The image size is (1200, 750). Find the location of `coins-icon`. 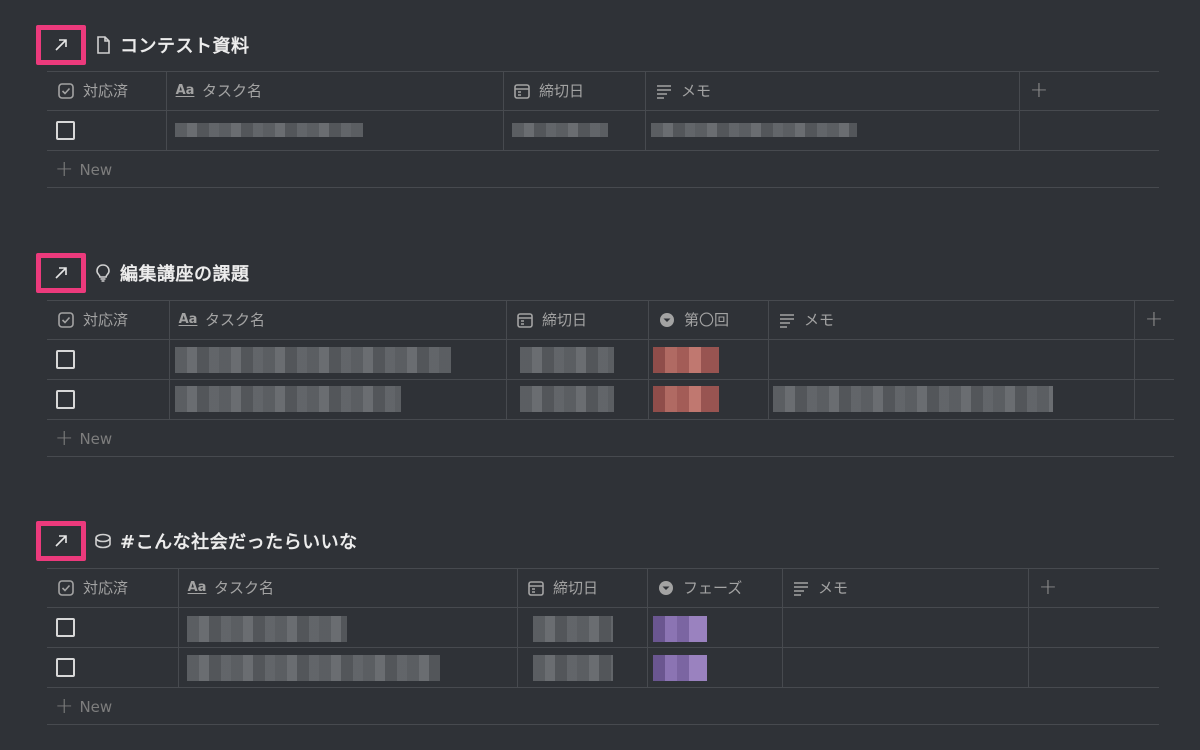

coins-icon is located at coordinates (103, 541).